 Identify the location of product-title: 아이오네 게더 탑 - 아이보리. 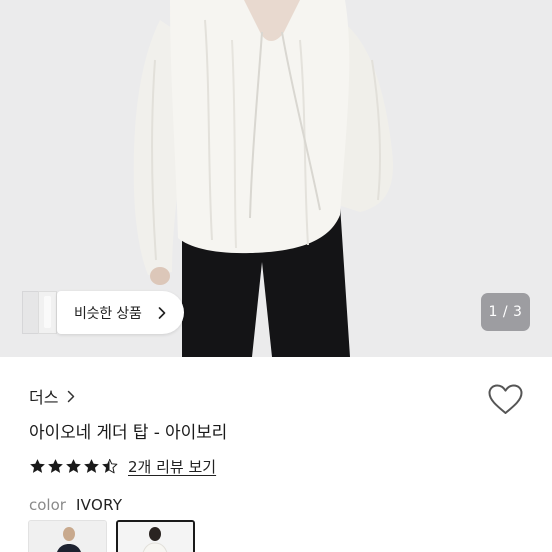
(128, 433).